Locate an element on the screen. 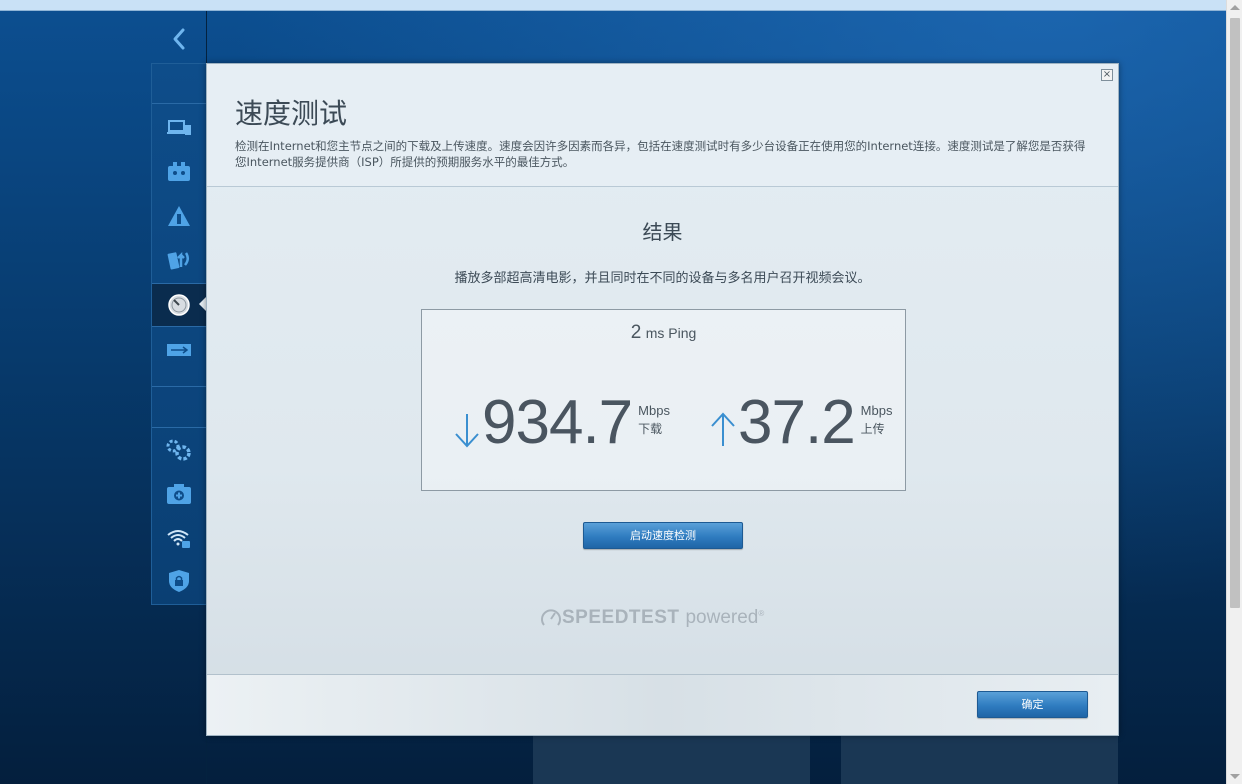 The height and width of the screenshot is (784, 1242). upload-units: Mbps 上传 is located at coordinates (877, 420).